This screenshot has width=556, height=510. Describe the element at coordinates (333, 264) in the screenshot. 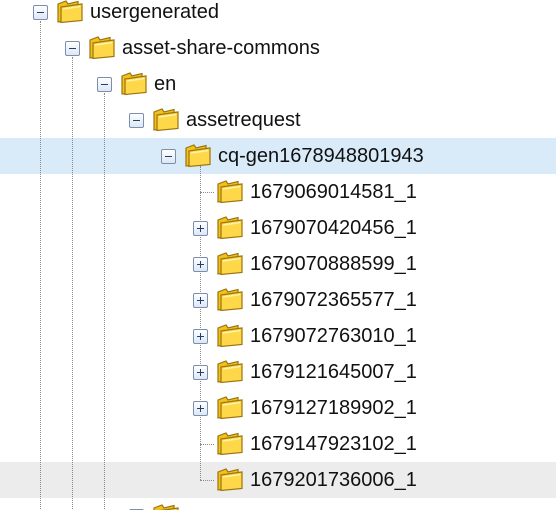

I see `tree-node-label: 1679070888599_1` at that location.